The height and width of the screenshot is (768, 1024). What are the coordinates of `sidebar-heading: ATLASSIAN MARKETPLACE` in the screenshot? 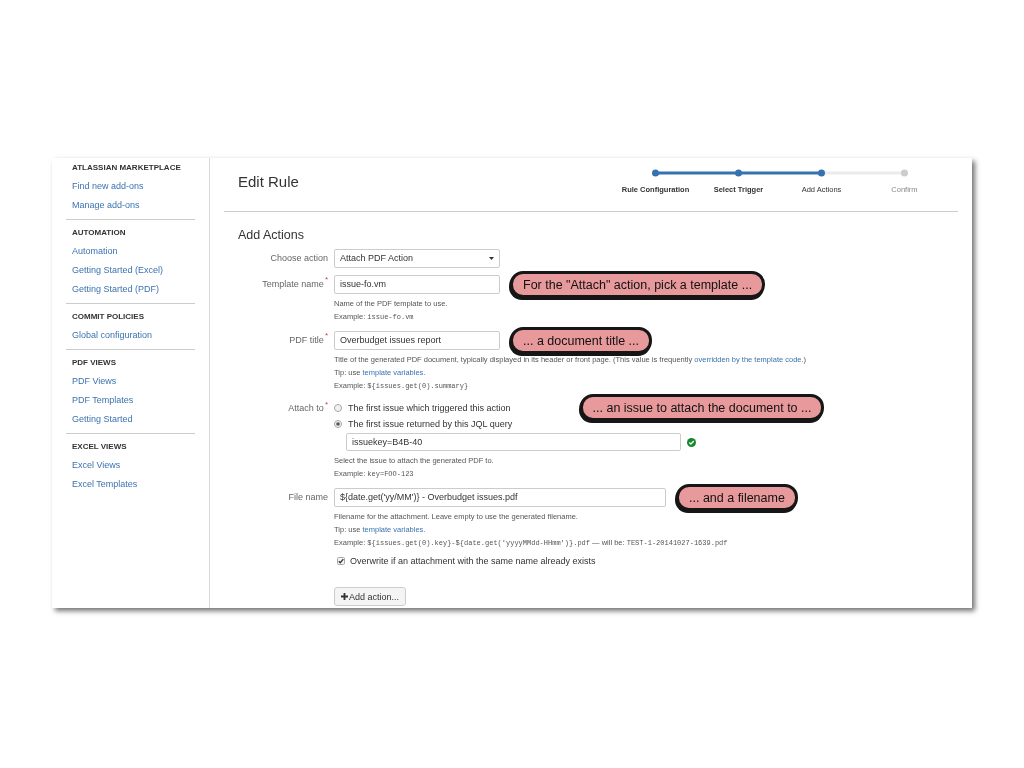 It's located at (126, 168).